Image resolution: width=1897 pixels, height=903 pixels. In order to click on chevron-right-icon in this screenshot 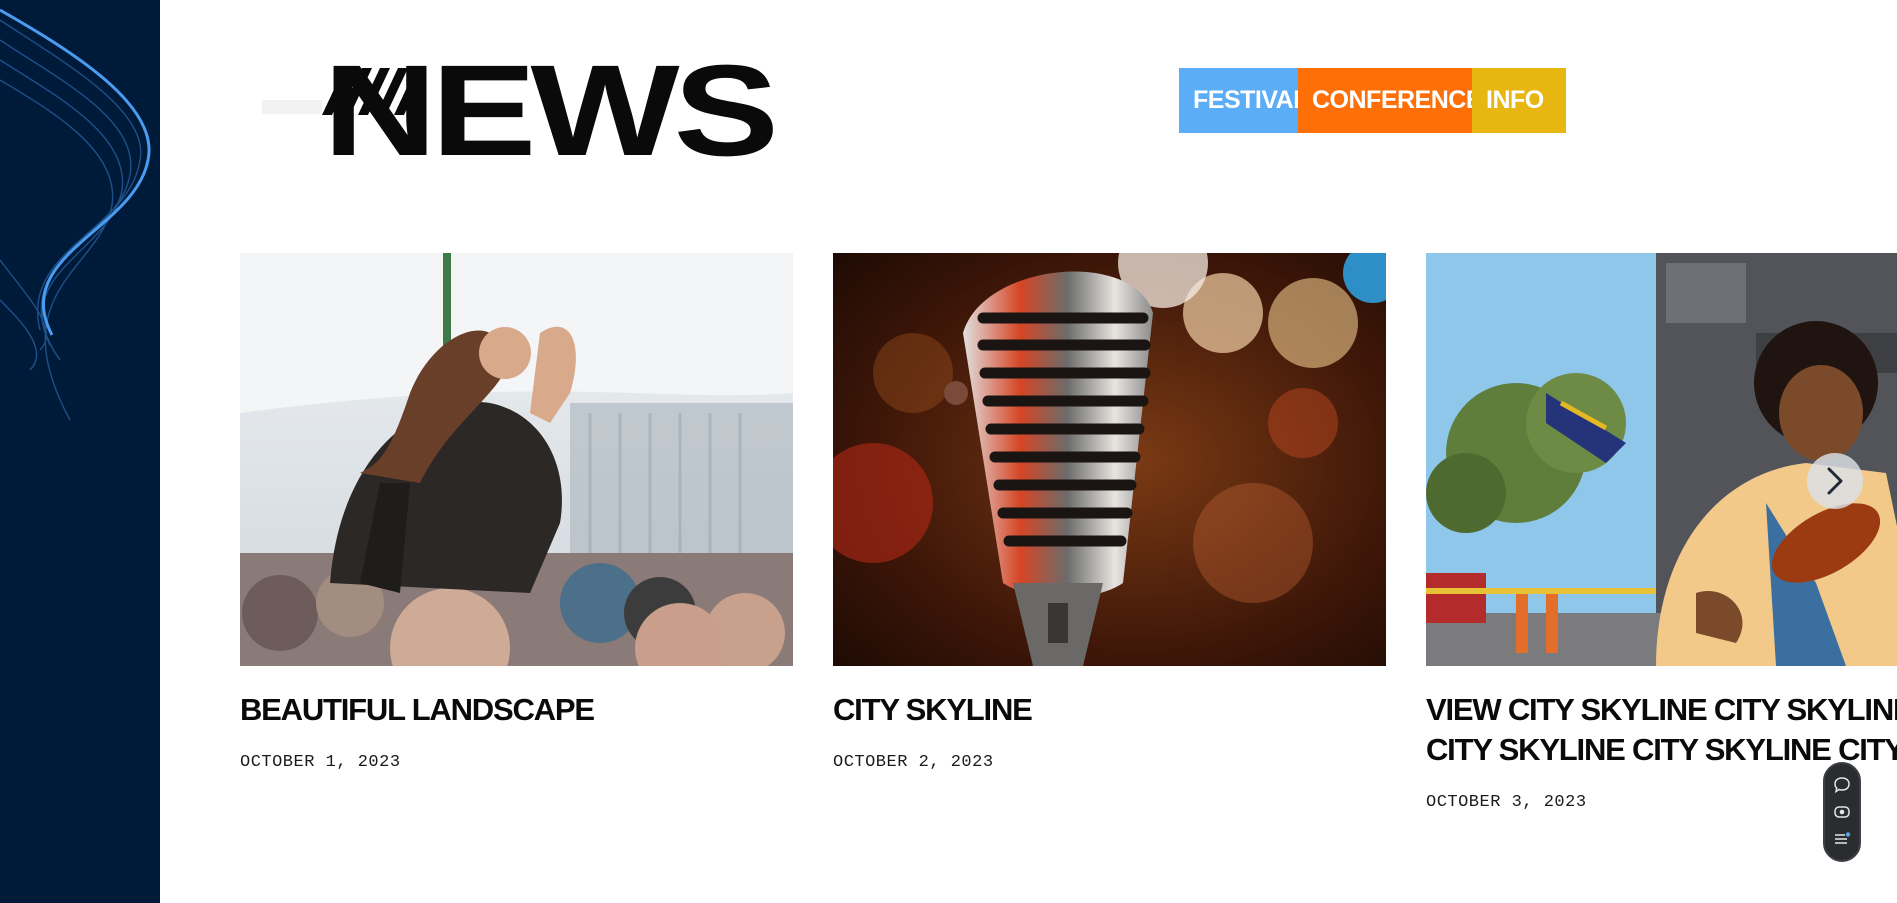, I will do `click(1835, 481)`.